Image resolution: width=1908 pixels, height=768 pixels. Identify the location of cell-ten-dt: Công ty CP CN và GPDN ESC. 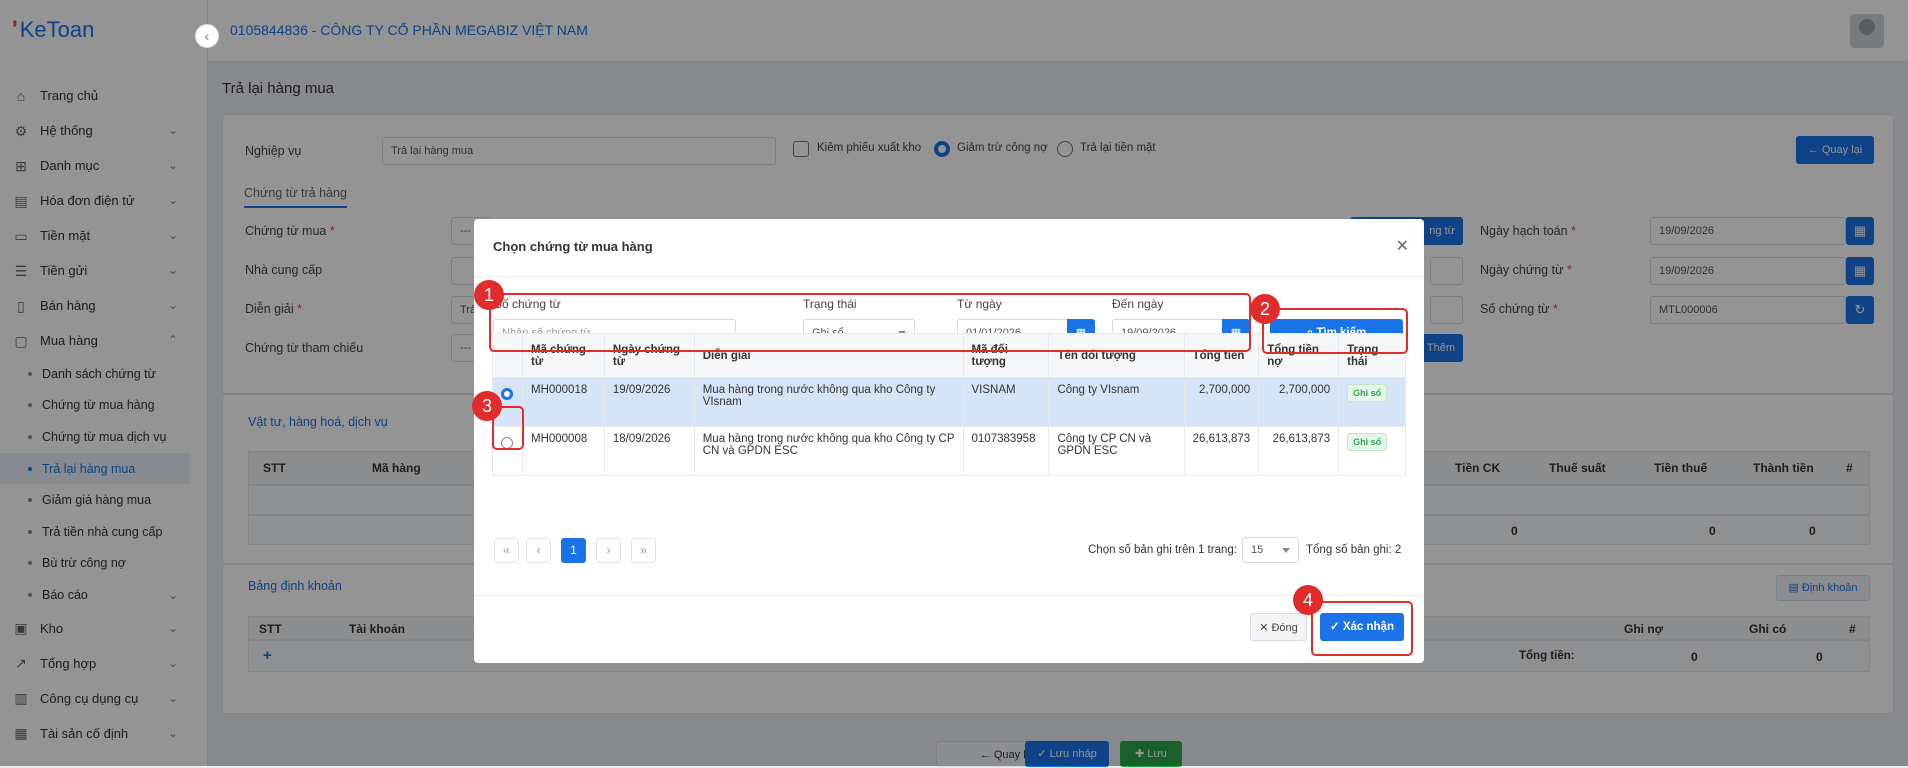
(1116, 451).